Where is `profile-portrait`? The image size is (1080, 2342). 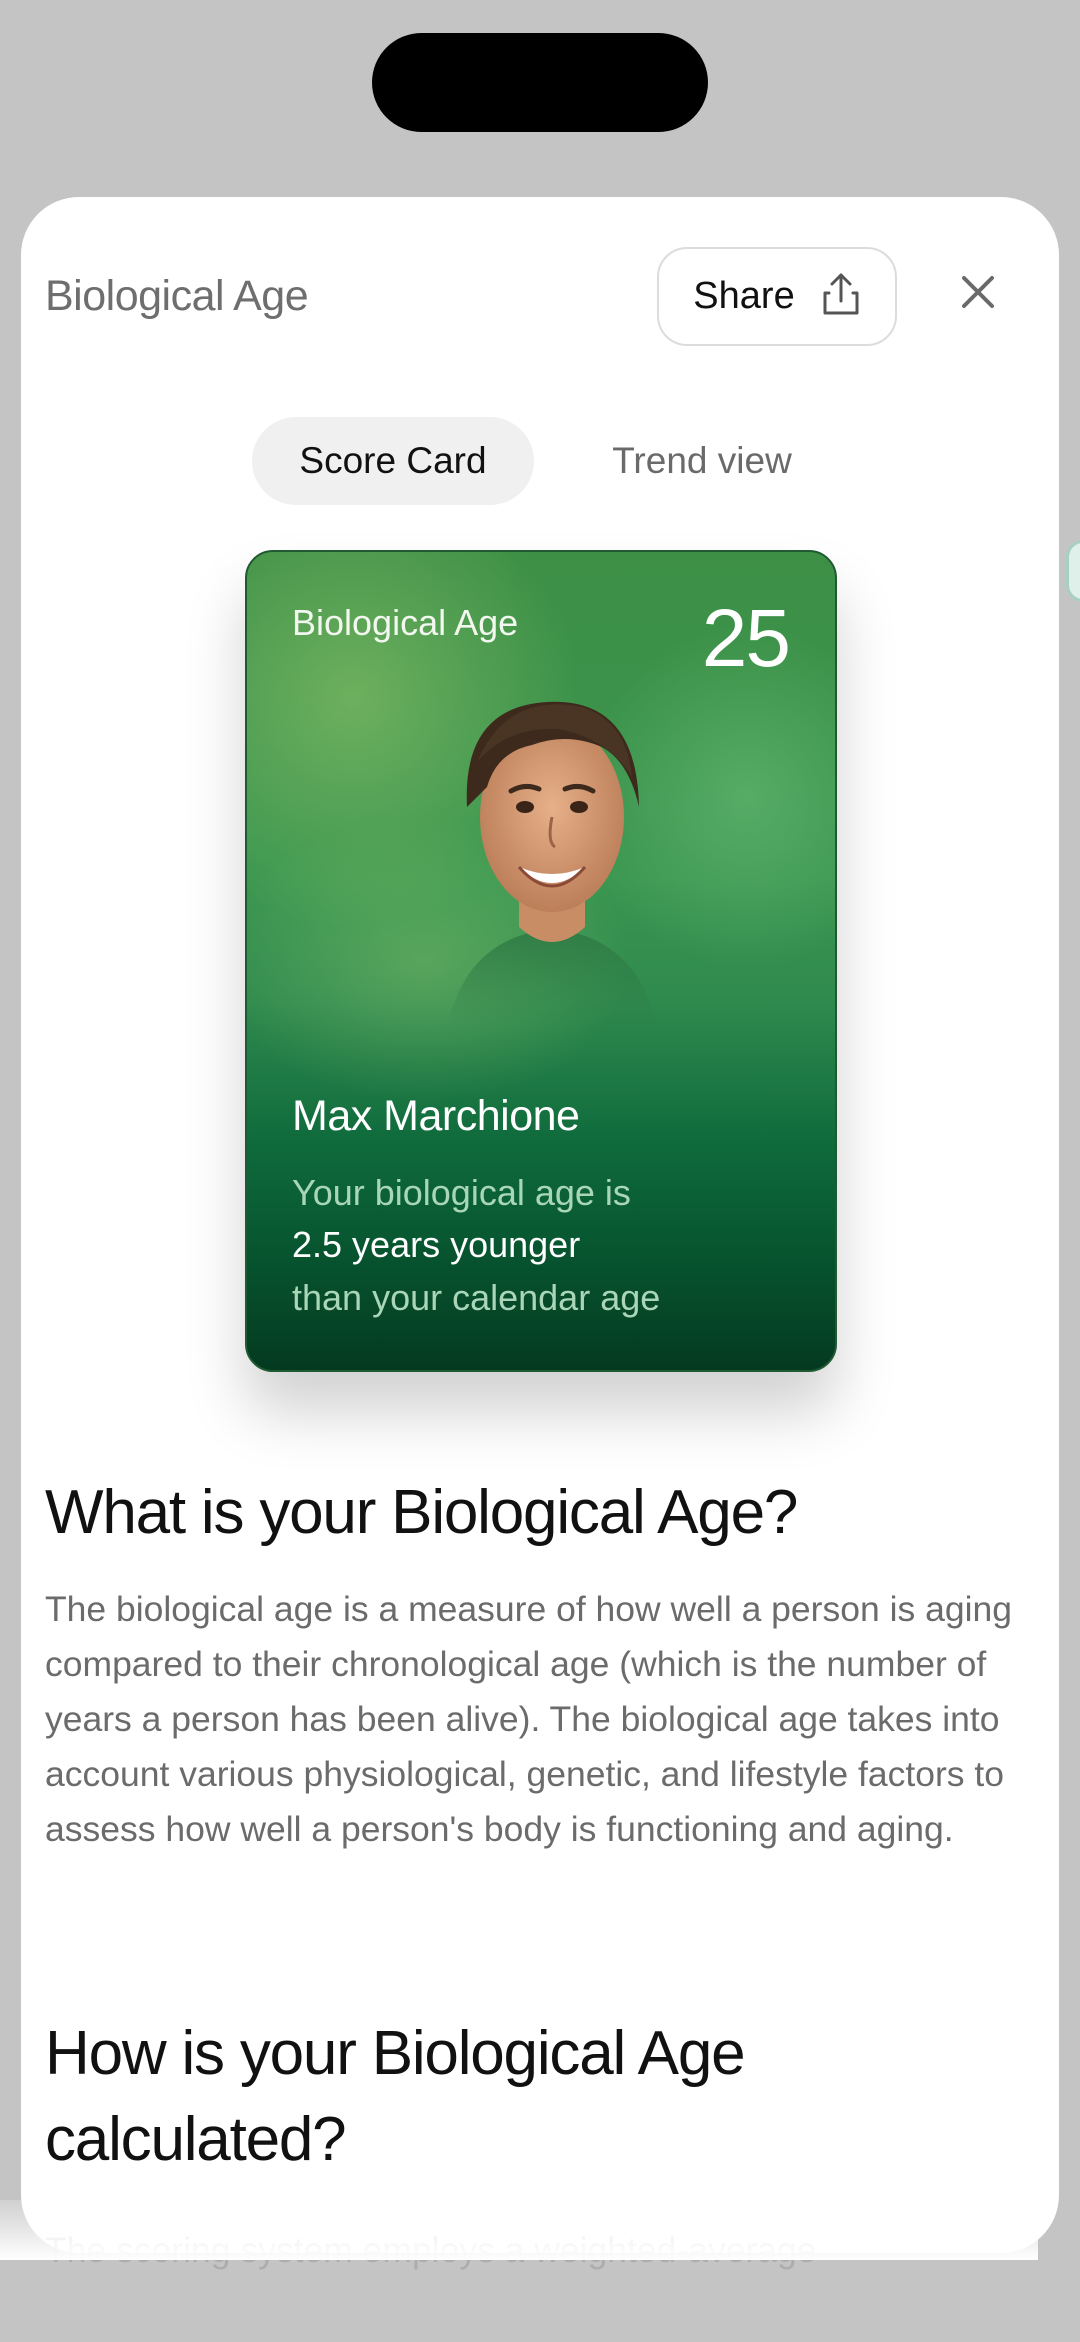
profile-portrait is located at coordinates (552, 847).